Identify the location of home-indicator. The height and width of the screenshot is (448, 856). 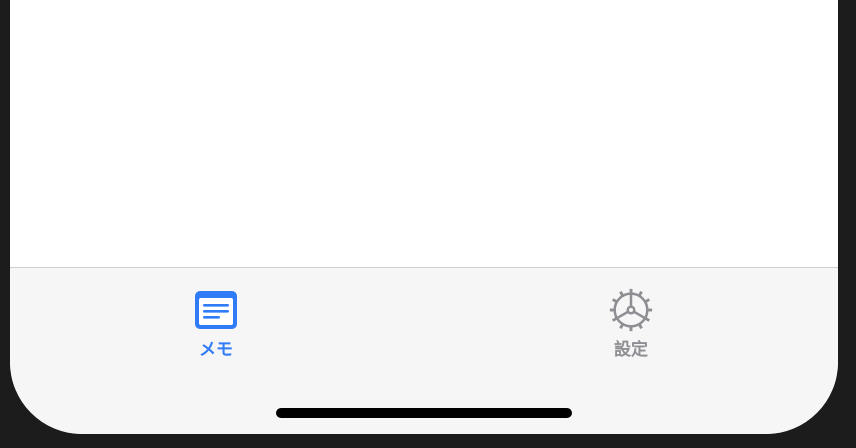
(424, 413).